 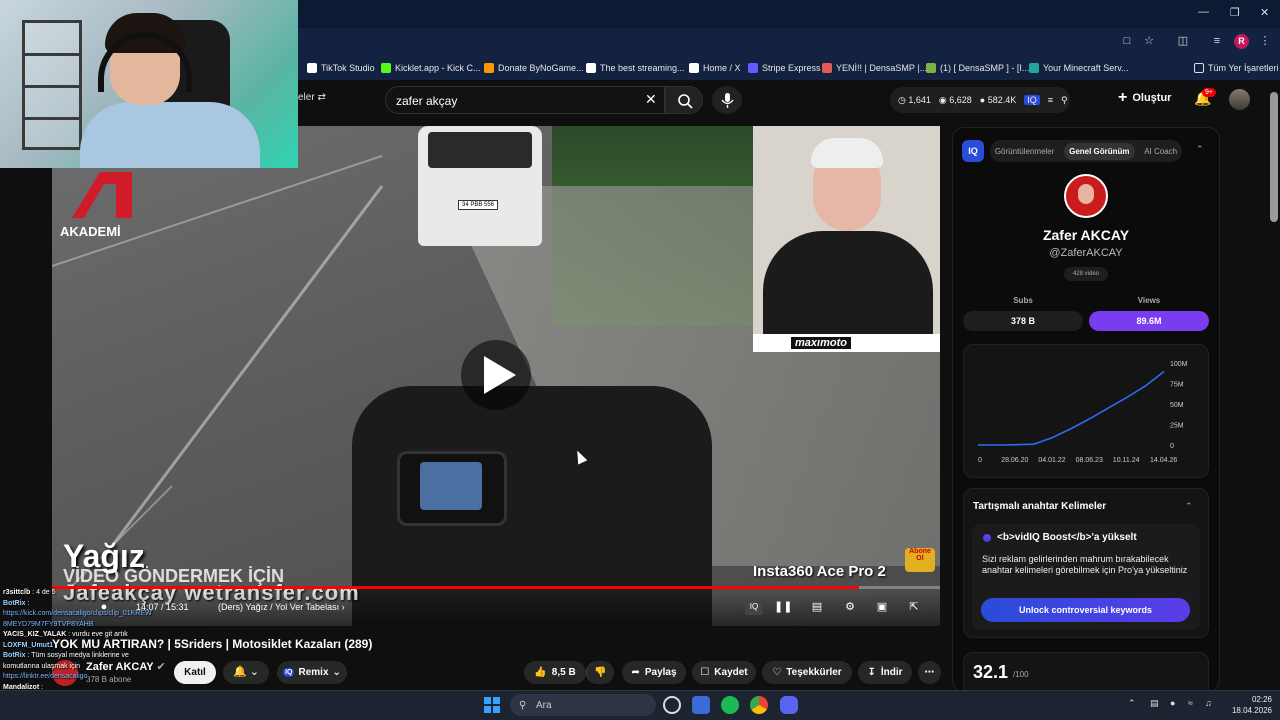 I want to click on chart-x-tick: 04.01.22, so click(x=1051, y=460).